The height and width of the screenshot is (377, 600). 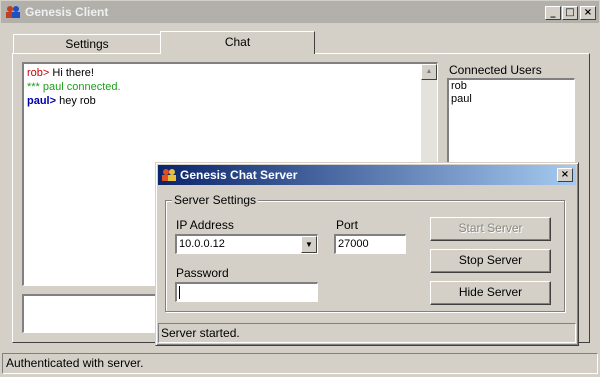 I want to click on list-item: rob, so click(x=511, y=86).